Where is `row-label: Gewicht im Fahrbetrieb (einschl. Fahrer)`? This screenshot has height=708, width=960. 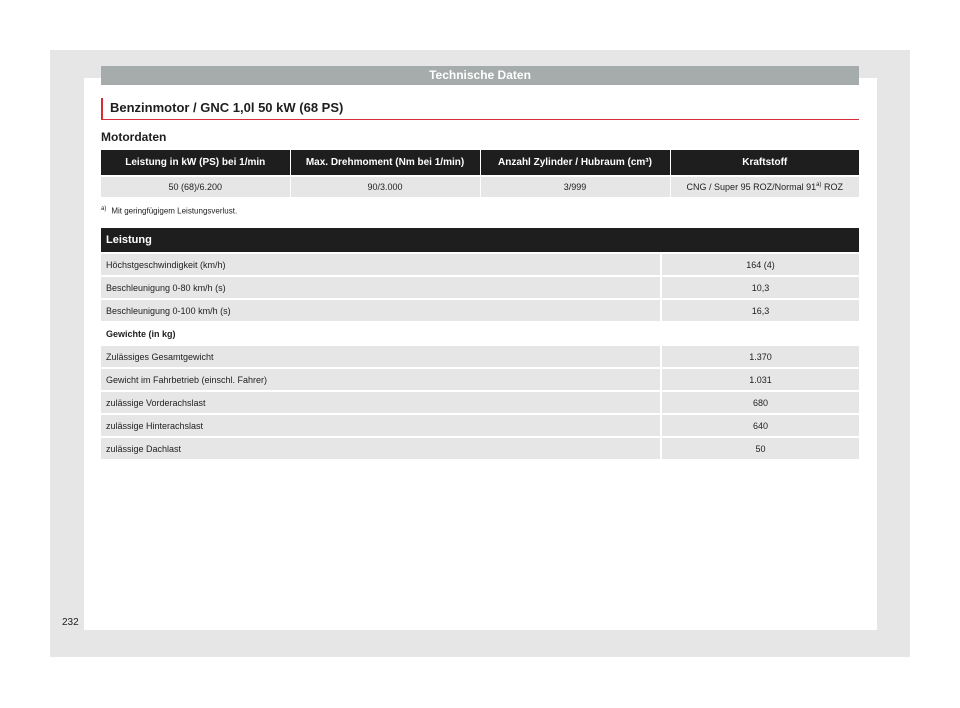
row-label: Gewicht im Fahrbetrieb (einschl. Fahrer) is located at coordinates (381, 379).